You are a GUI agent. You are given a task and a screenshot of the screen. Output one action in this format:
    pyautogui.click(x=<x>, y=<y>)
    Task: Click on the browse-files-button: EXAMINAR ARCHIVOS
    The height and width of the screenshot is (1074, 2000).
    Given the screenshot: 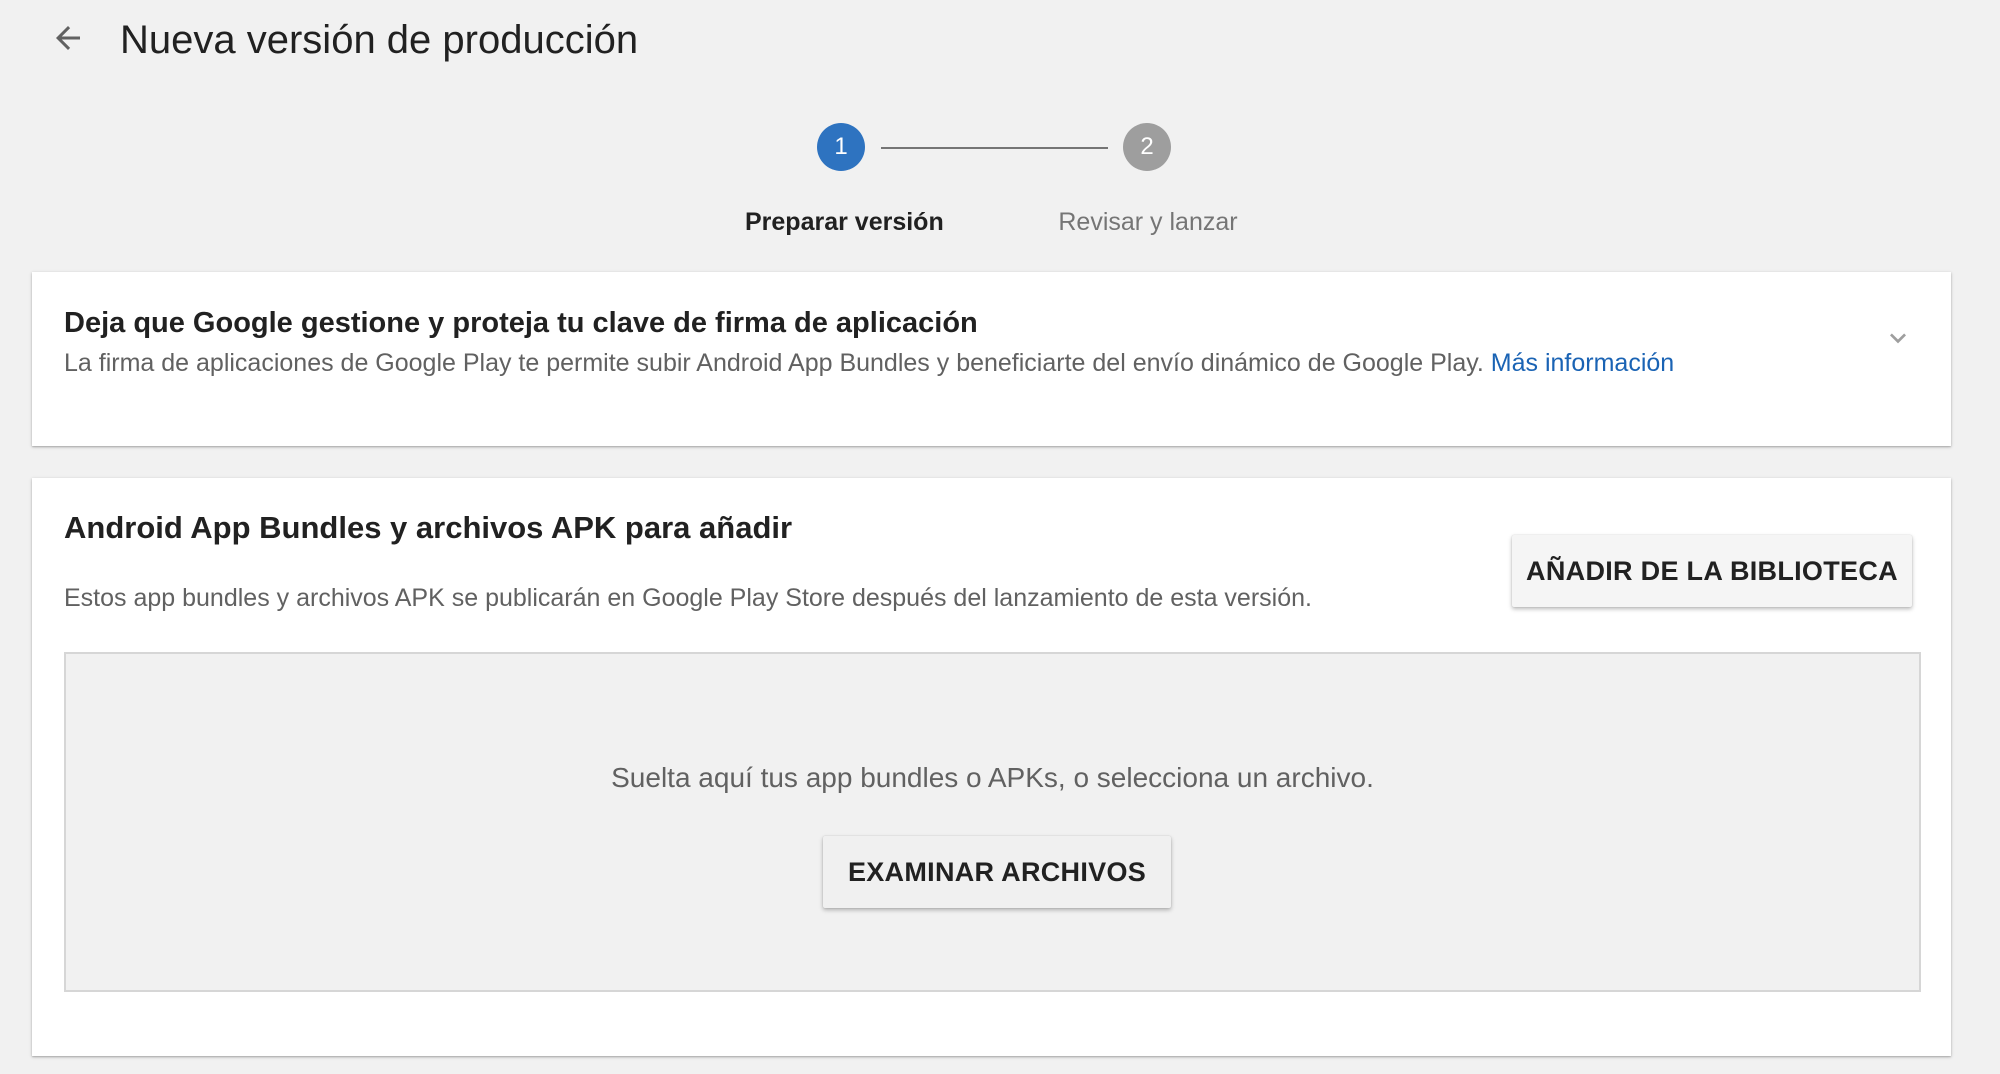 What is the action you would take?
    pyautogui.click(x=997, y=872)
    